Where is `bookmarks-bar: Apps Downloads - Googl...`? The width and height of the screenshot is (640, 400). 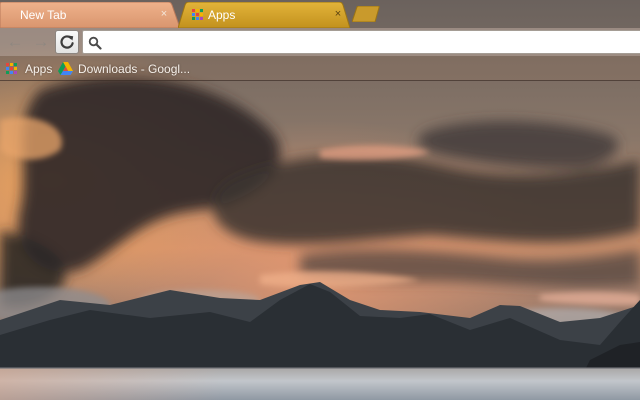
bookmarks-bar: Apps Downloads - Googl... is located at coordinates (320, 68).